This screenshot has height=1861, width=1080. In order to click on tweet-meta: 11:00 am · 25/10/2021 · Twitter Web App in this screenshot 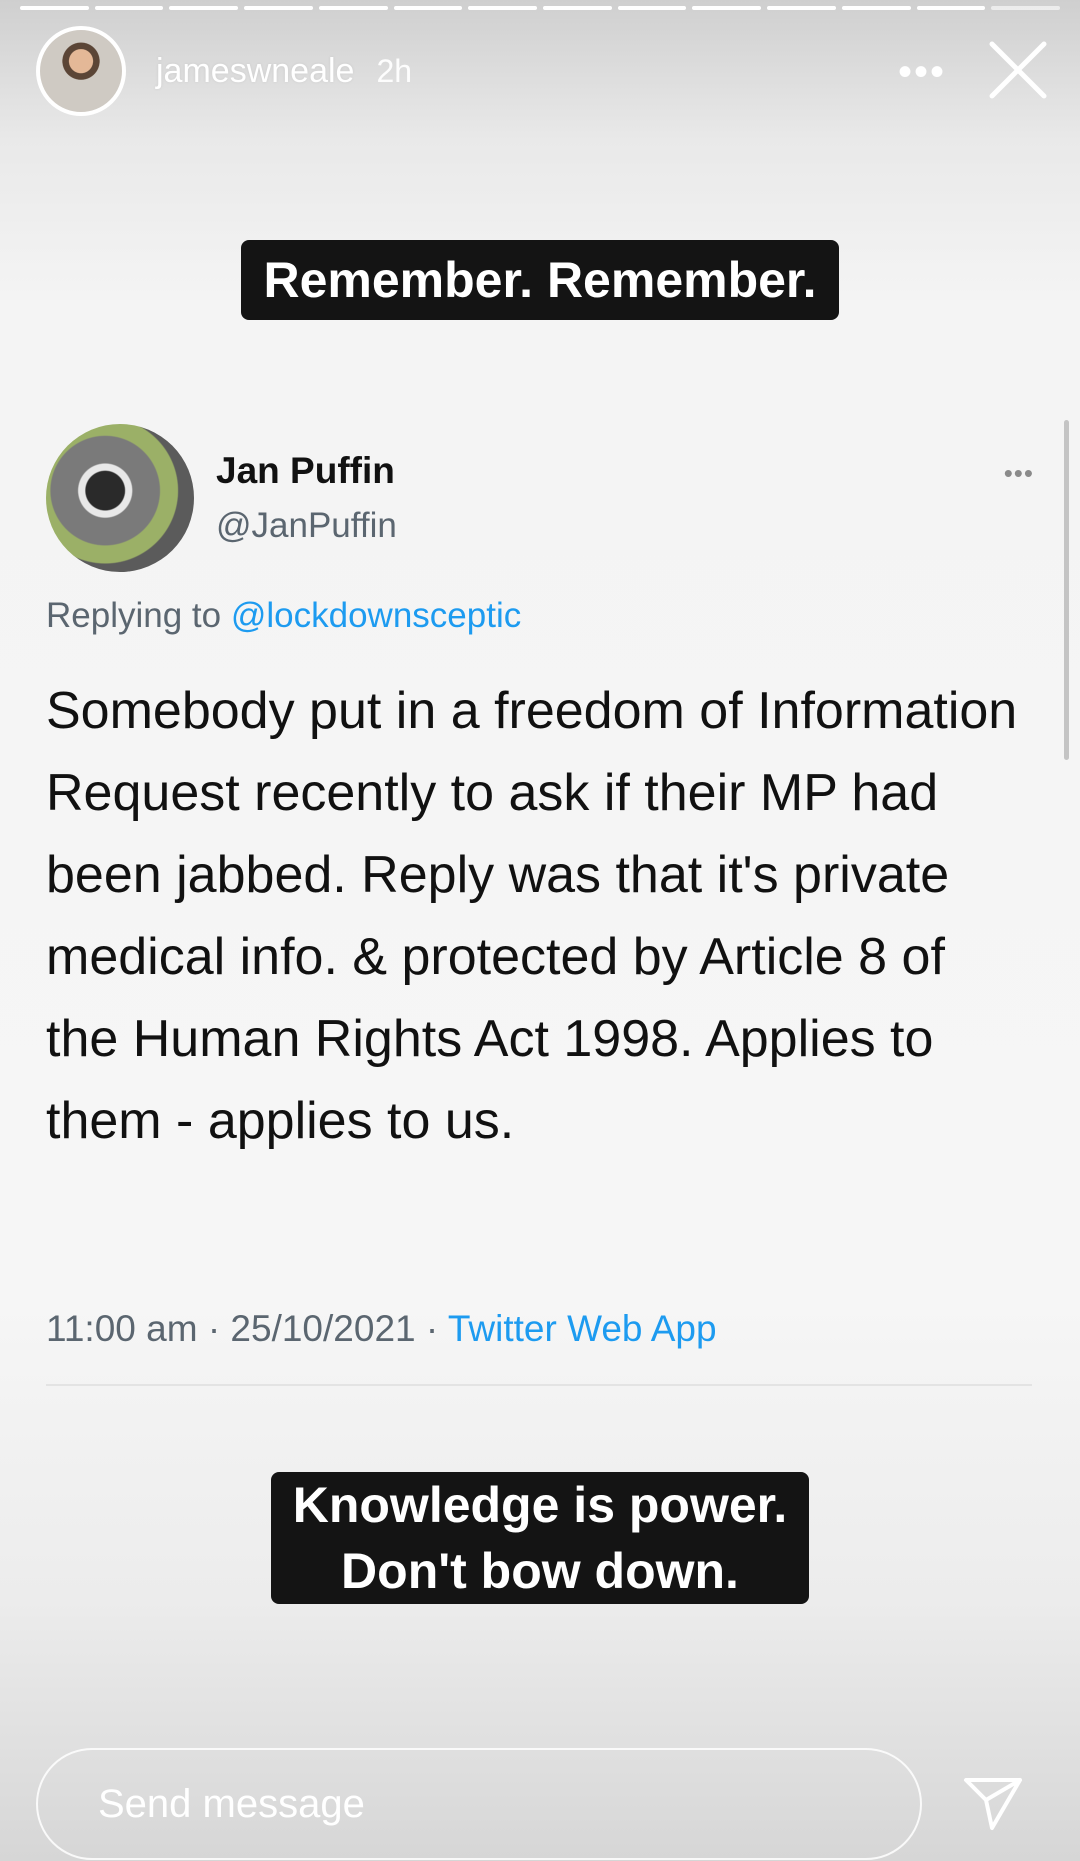, I will do `click(381, 1329)`.